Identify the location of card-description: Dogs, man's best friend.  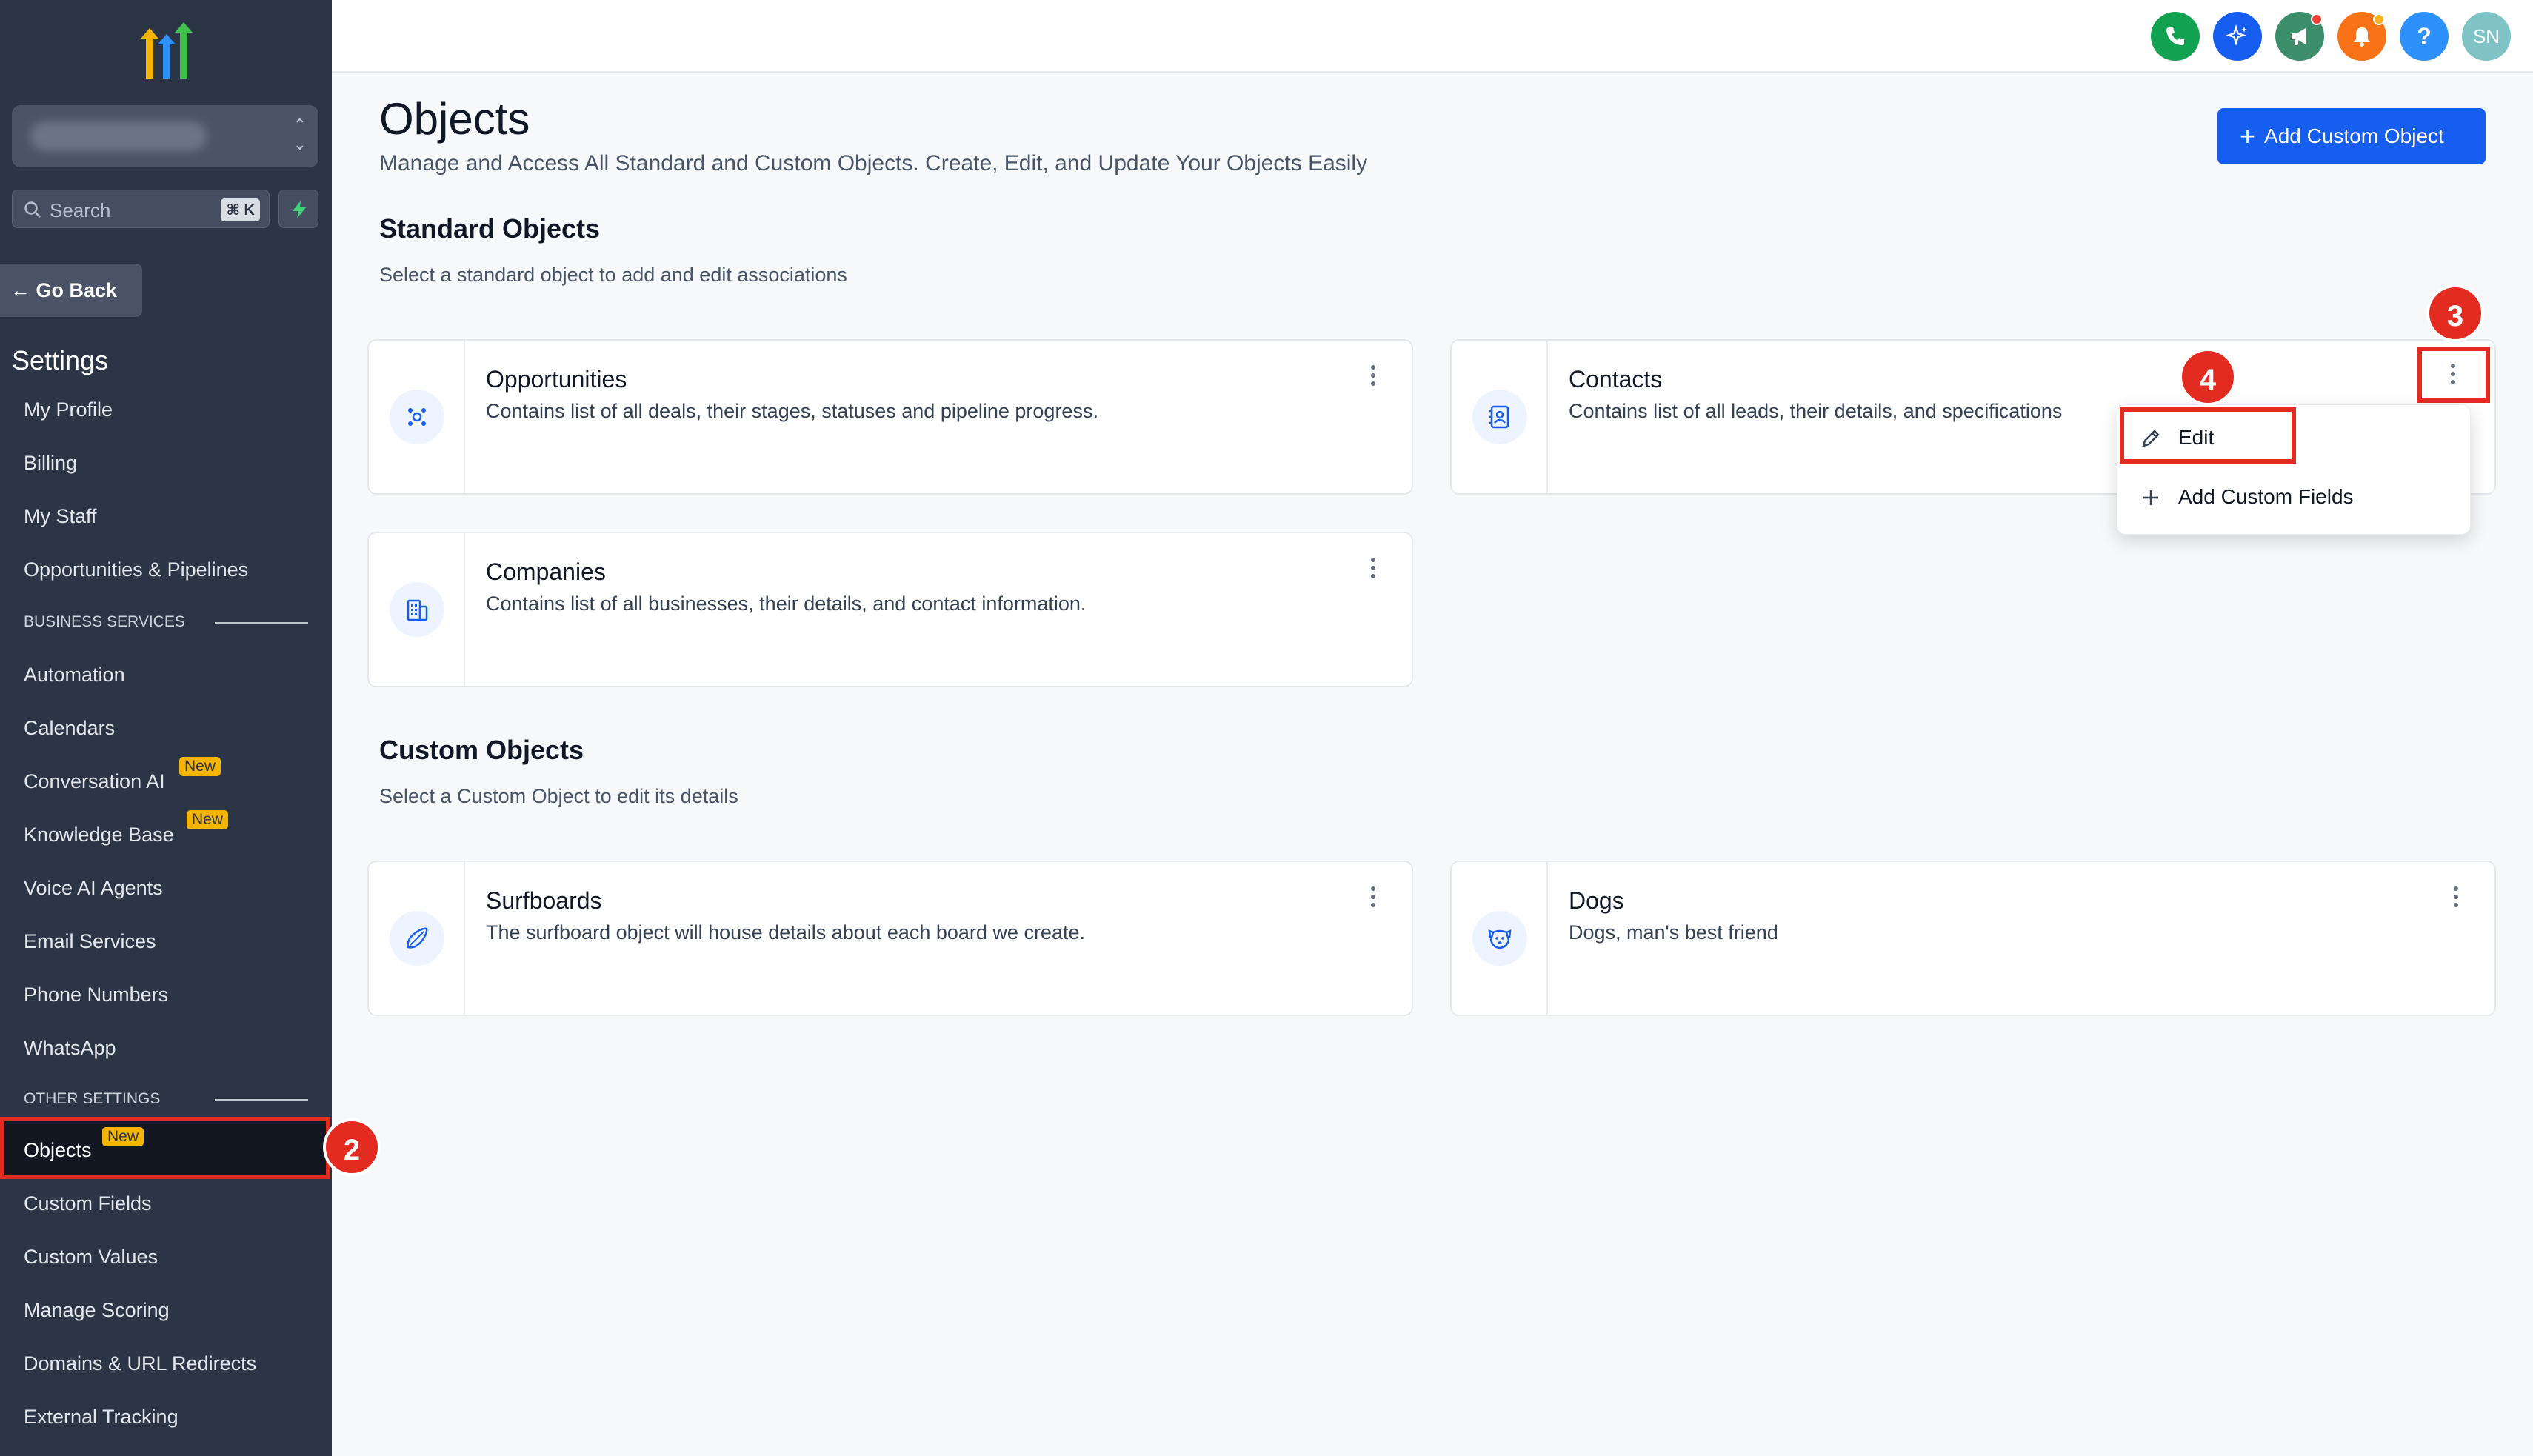
(1674, 932).